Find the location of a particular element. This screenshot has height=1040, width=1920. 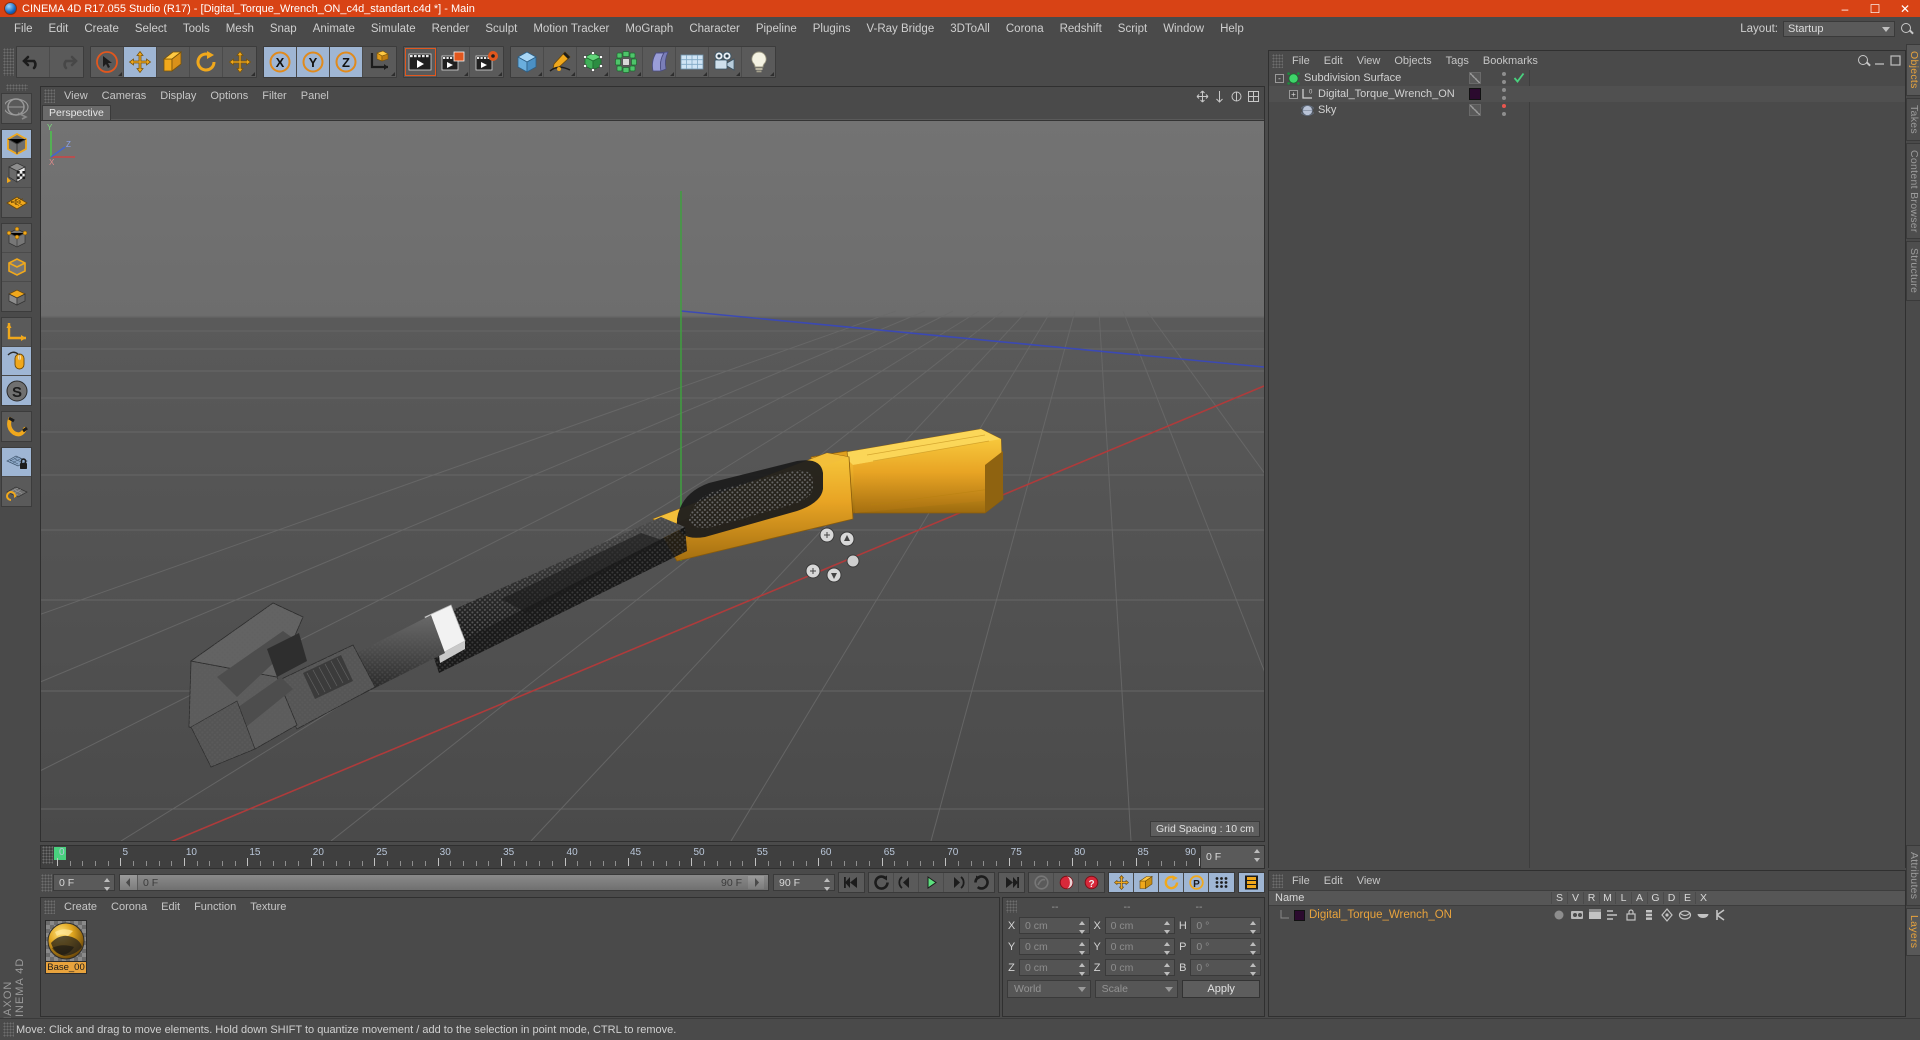

autokeying-button: ? is located at coordinates (1091, 882).